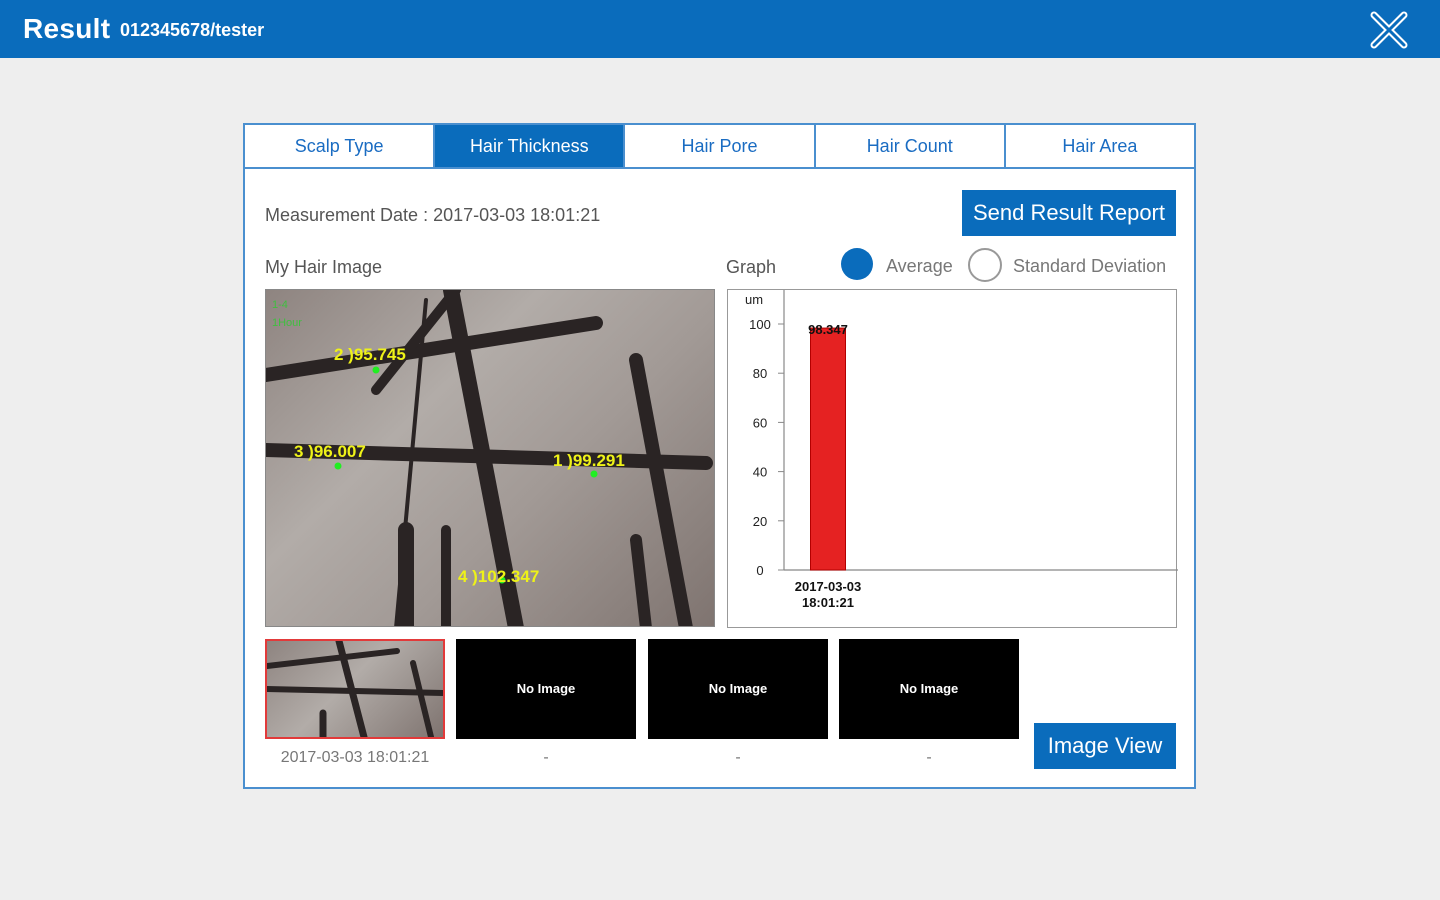 This screenshot has height=900, width=1440. What do you see at coordinates (754, 299) in the screenshot?
I see `y-axis-unit: um` at bounding box center [754, 299].